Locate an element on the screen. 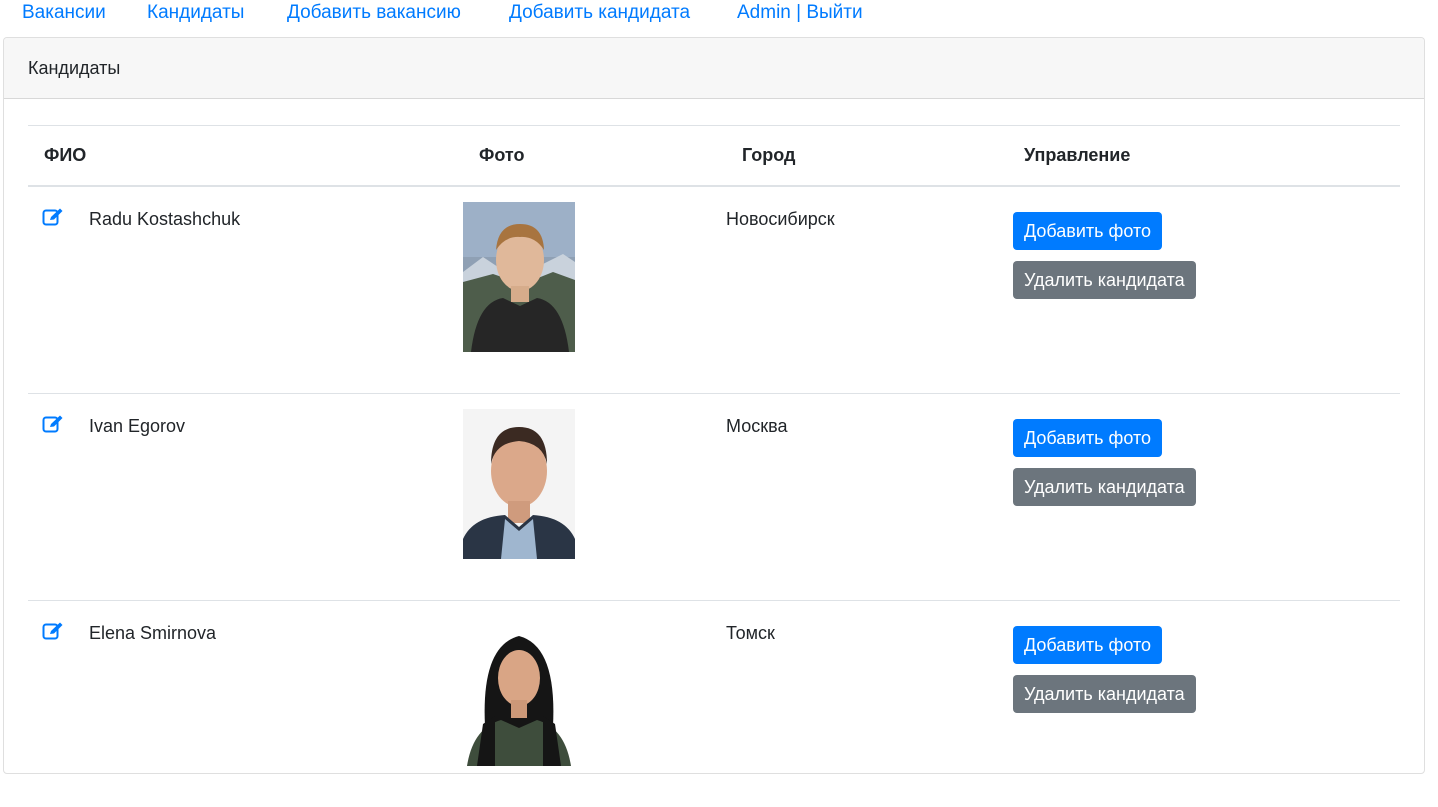 The image size is (1438, 807). column-header-name: ФИО is located at coordinates (245, 156).